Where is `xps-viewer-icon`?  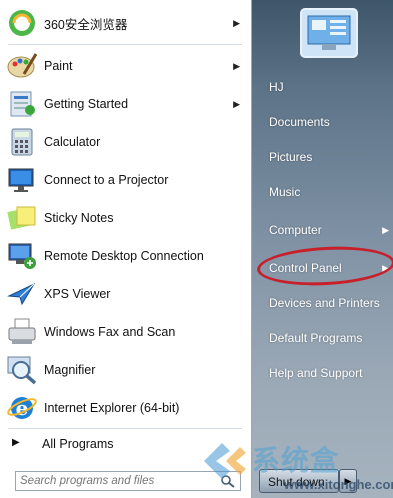 xps-viewer-icon is located at coordinates (21, 294).